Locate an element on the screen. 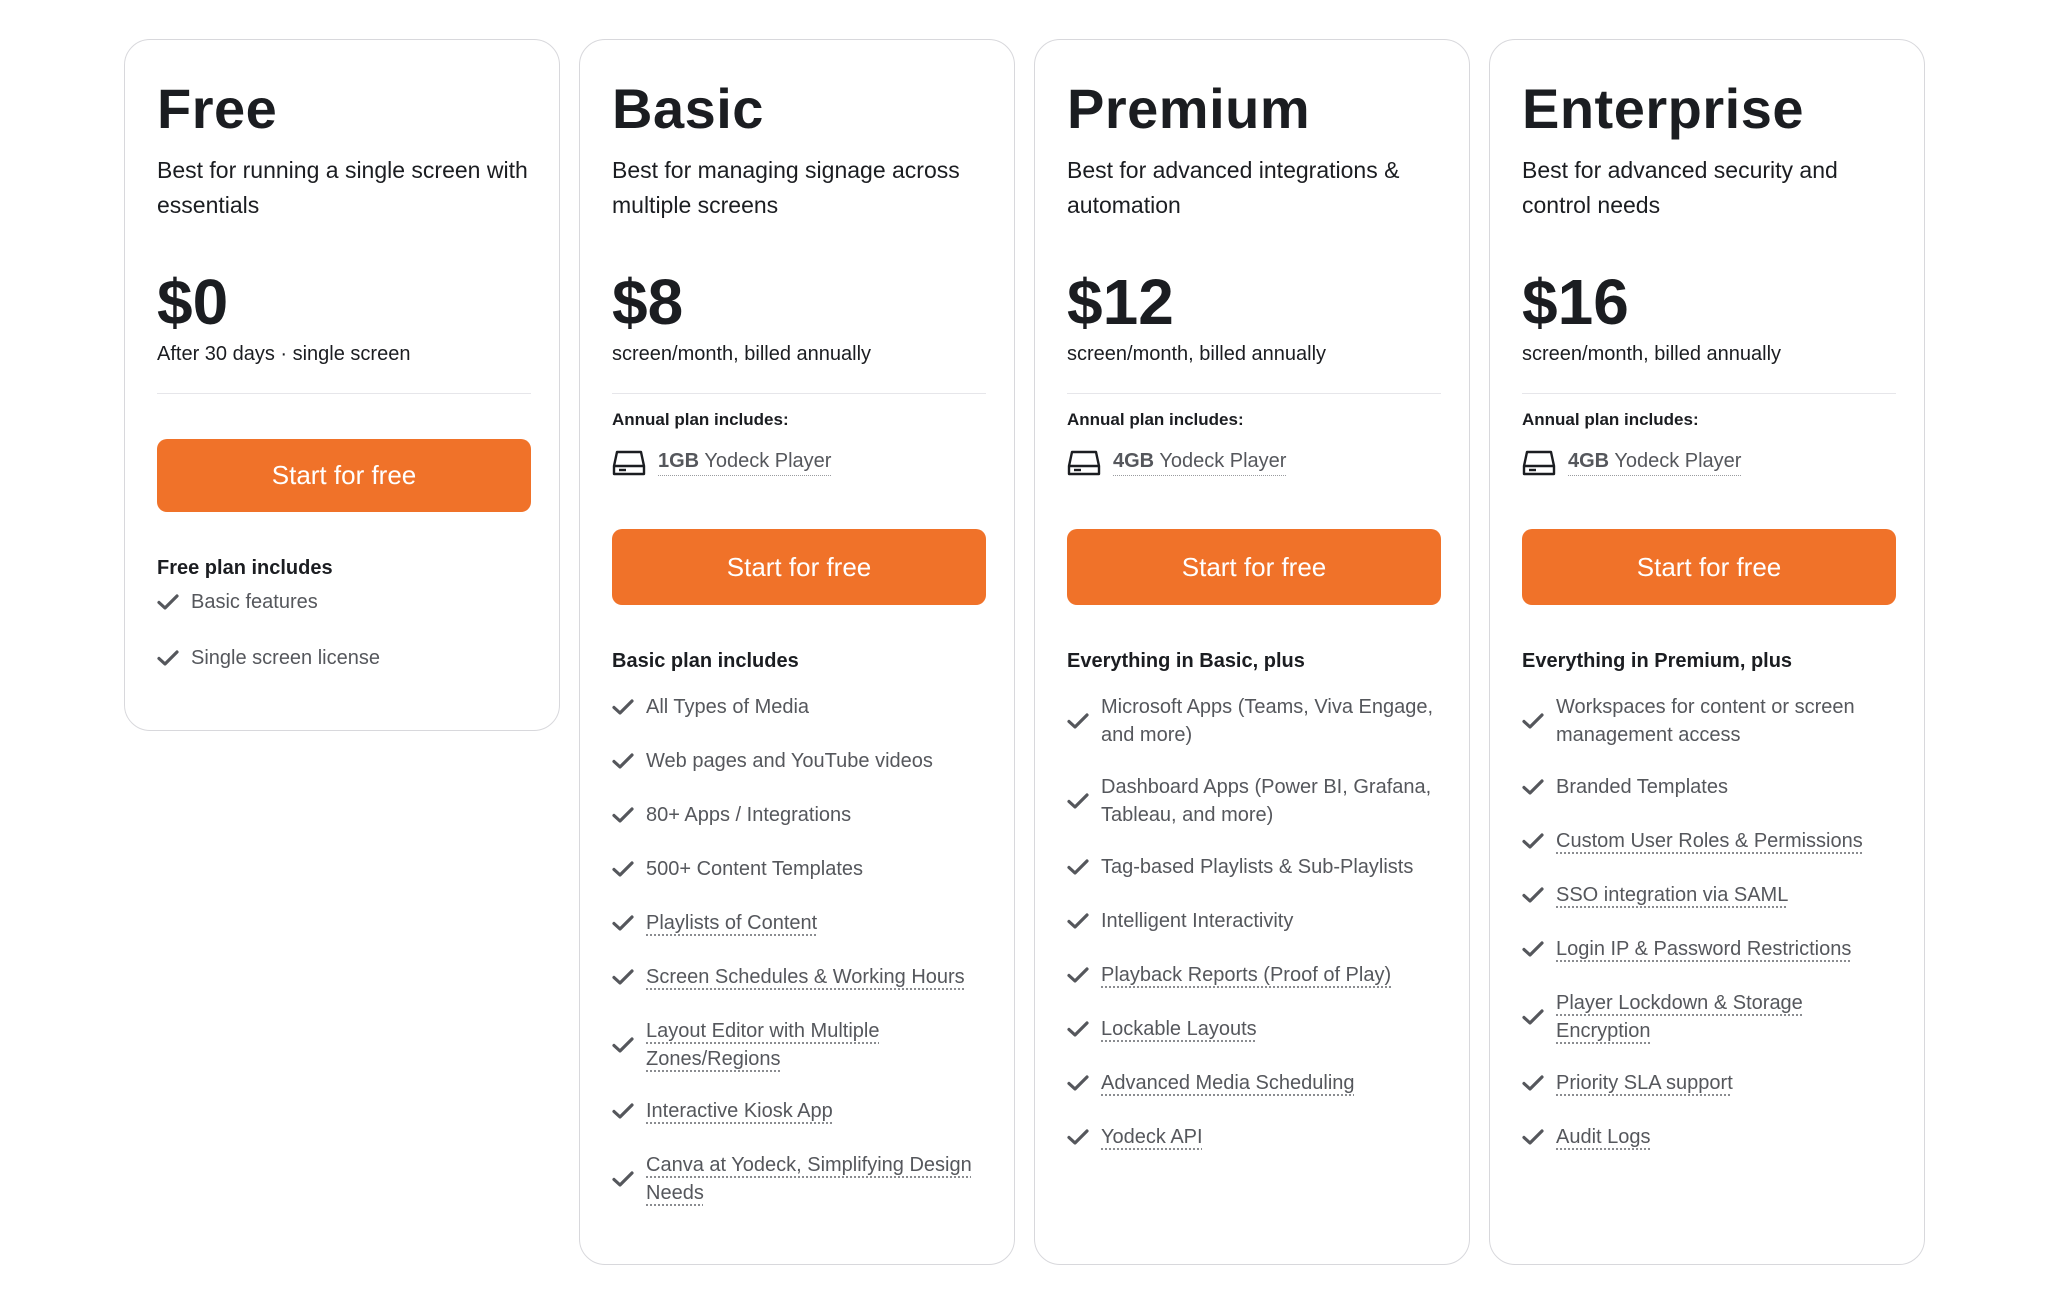 The image size is (2048, 1290). feature-list: Basic features Single screen license is located at coordinates (344, 644).